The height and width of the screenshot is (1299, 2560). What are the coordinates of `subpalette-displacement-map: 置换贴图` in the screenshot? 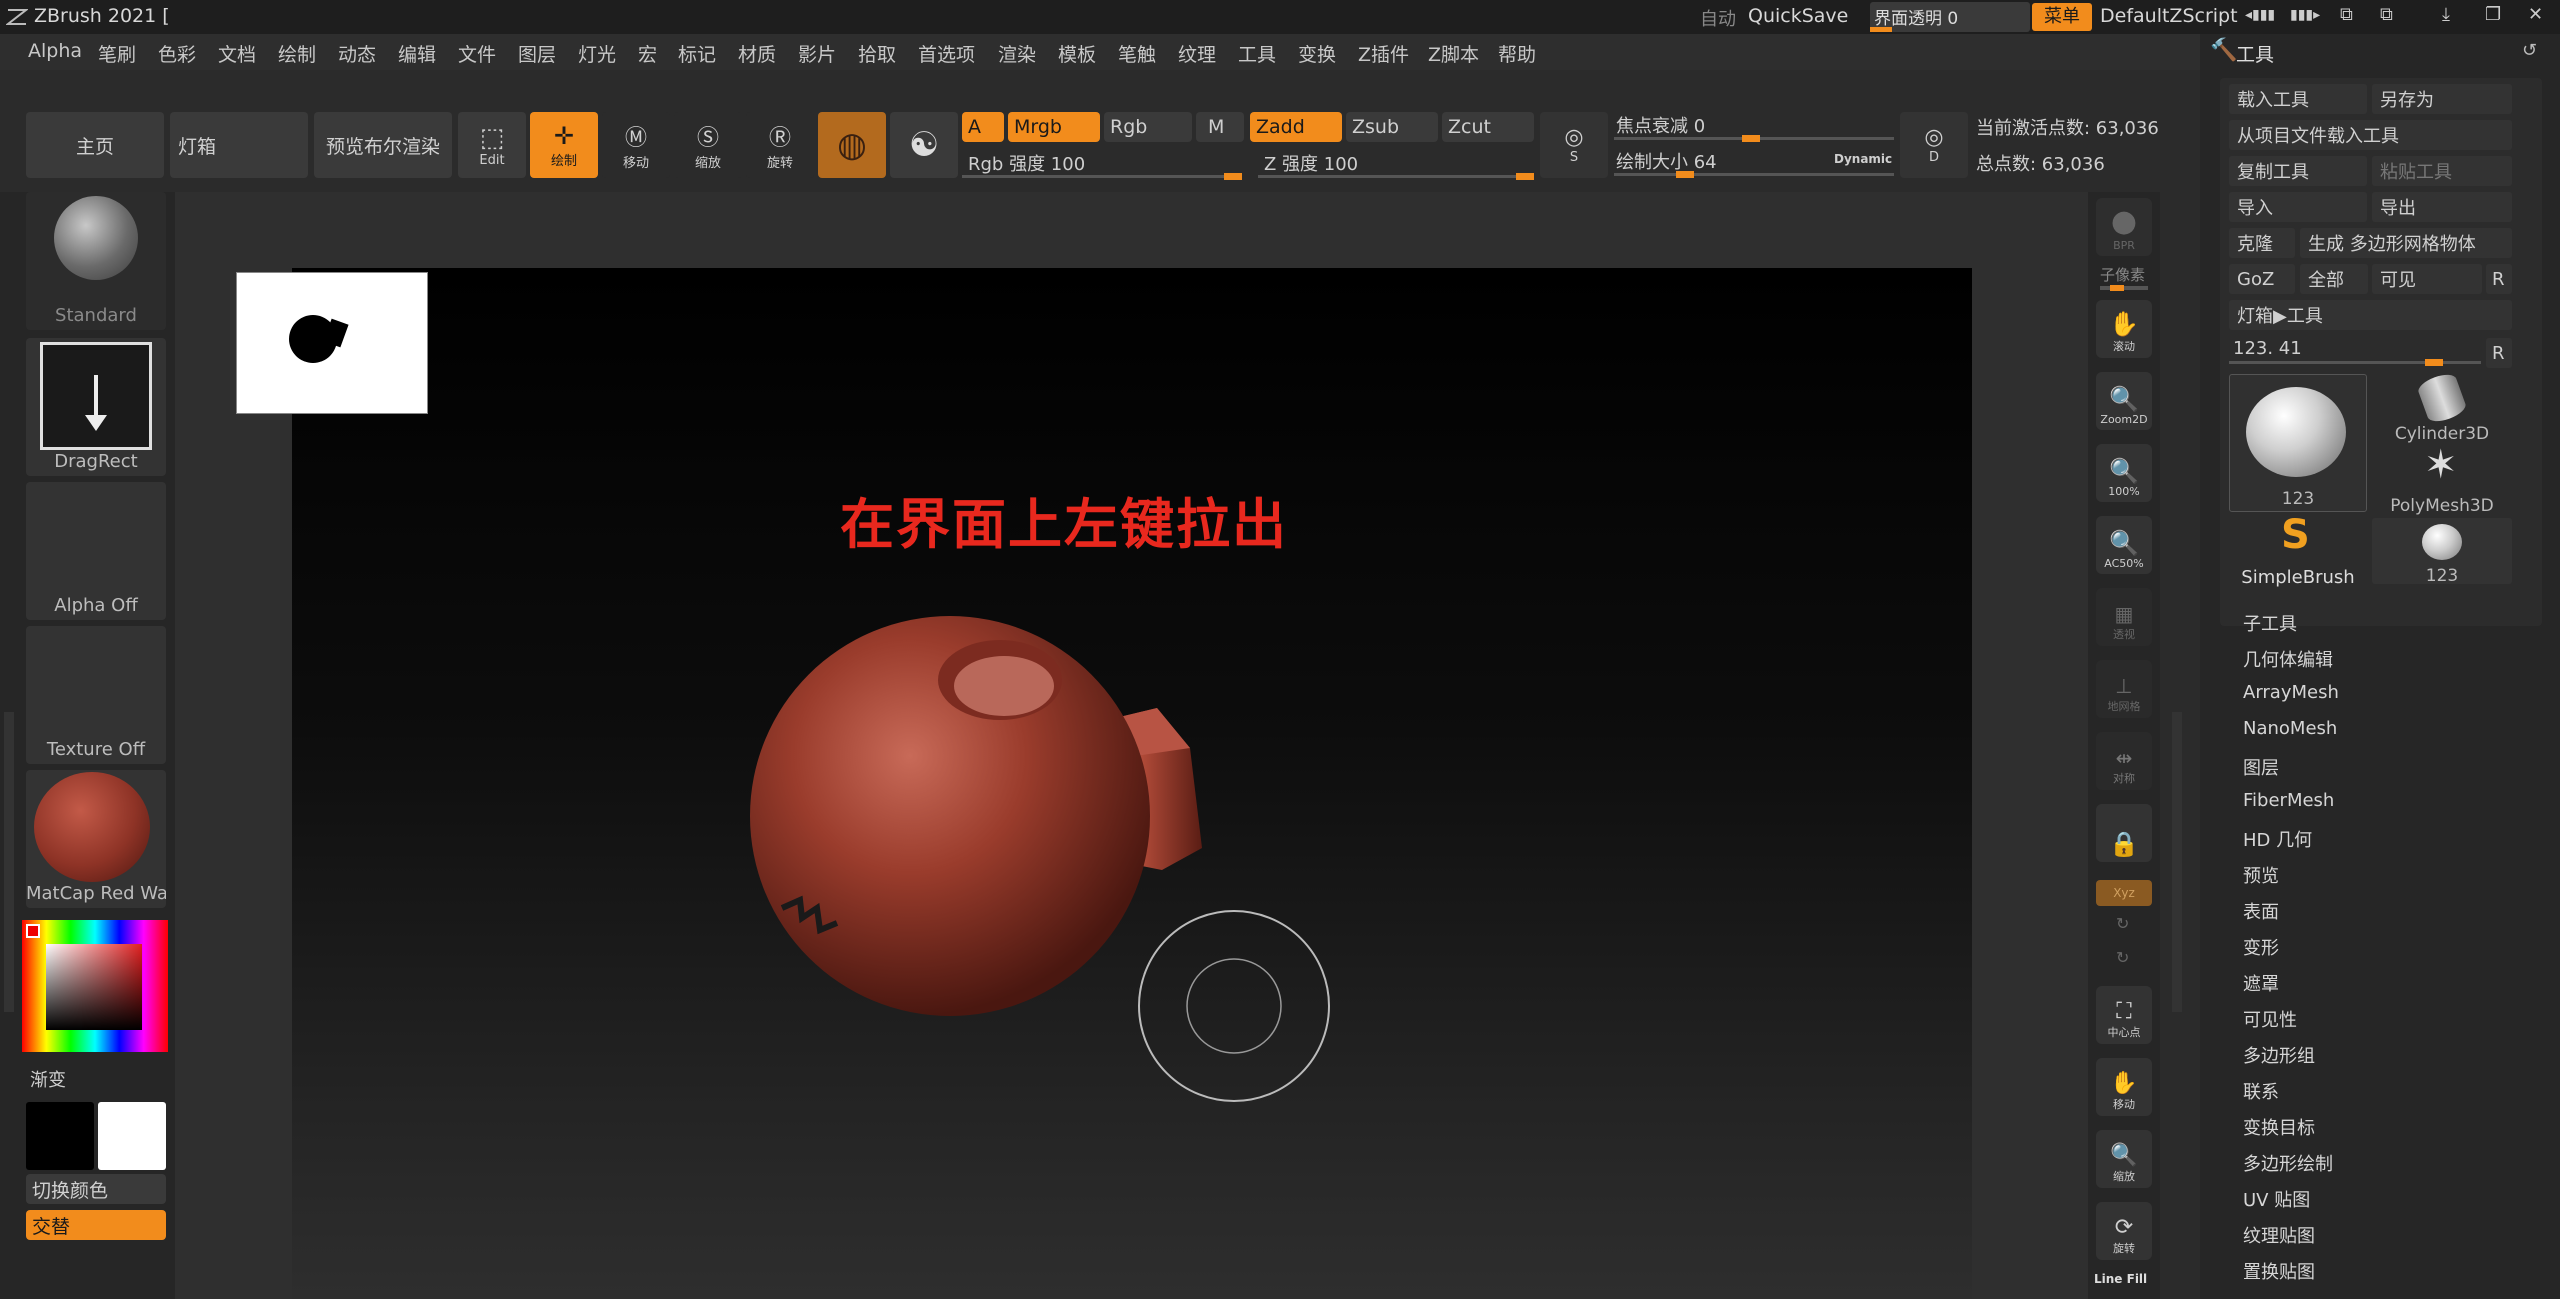 It's located at (2279, 1271).